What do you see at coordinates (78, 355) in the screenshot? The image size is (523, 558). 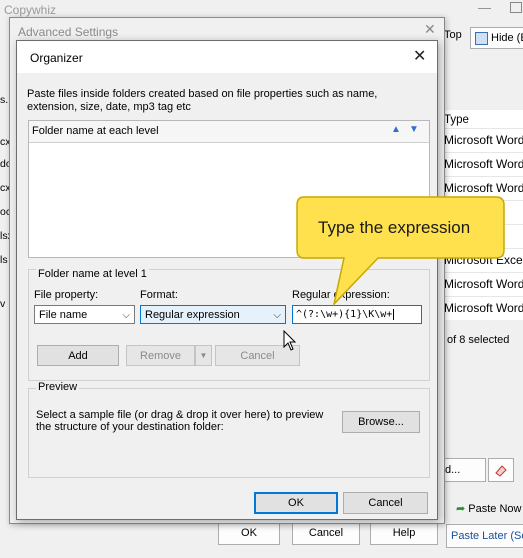 I see `add-button: Add` at bounding box center [78, 355].